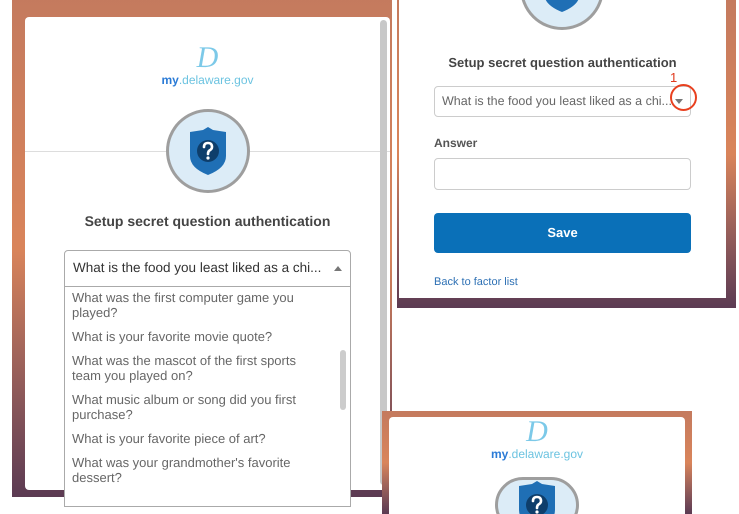 This screenshot has height=514, width=739. Describe the element at coordinates (562, 174) in the screenshot. I see `answer-field` at that location.